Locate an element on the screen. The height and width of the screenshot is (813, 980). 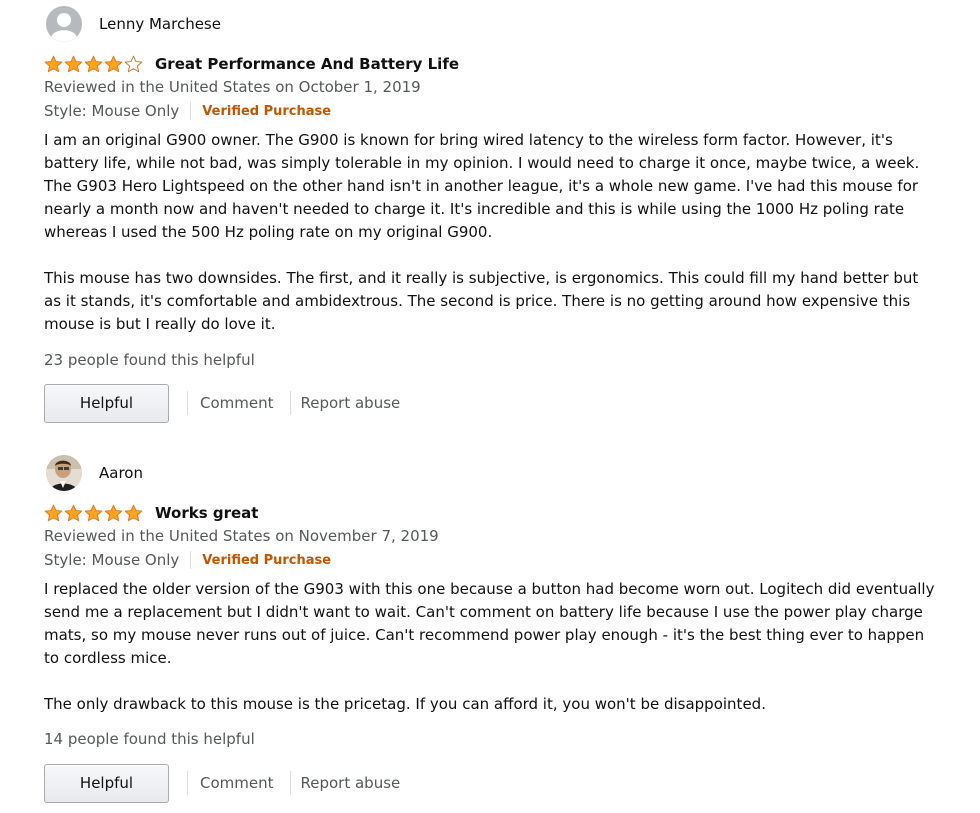
rating-row: Great Performance And Battery Life is located at coordinates (251, 64).